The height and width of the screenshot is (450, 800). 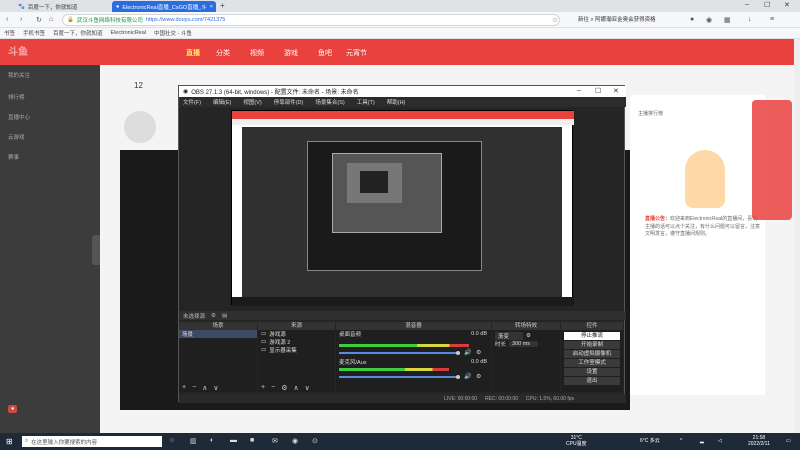 What do you see at coordinates (295, 441) in the screenshot?
I see `browser-icon: ◉` at bounding box center [295, 441].